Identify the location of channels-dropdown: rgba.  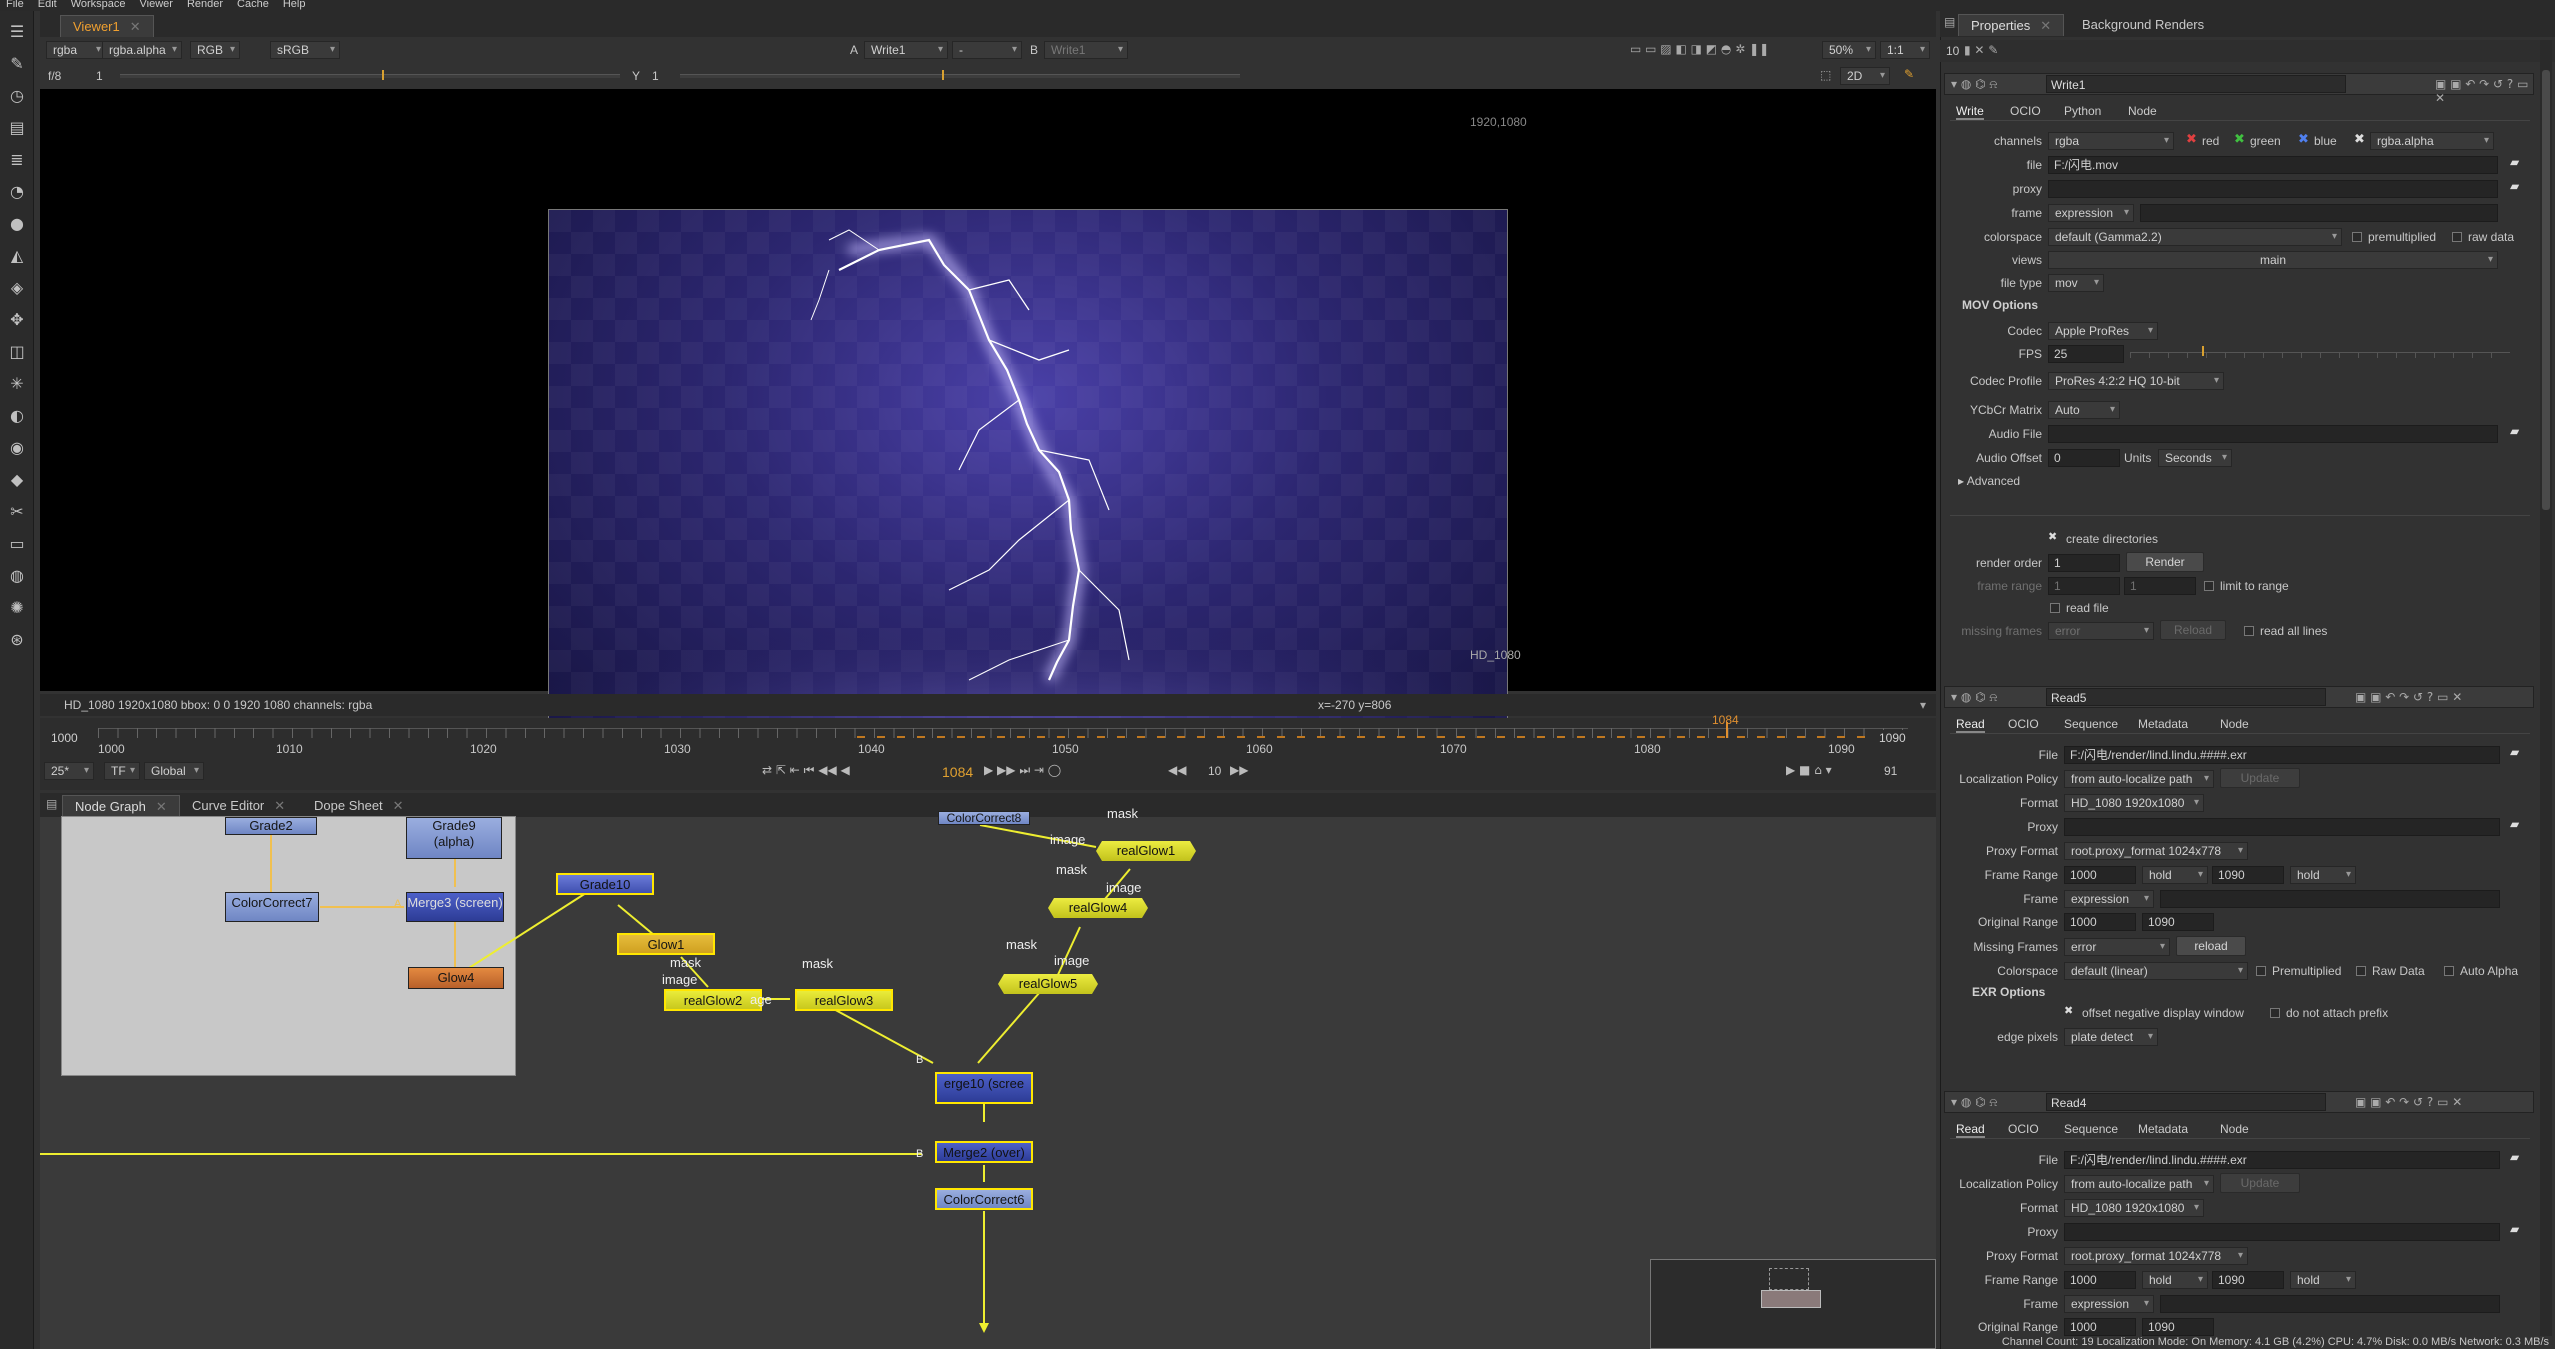
(2111, 141).